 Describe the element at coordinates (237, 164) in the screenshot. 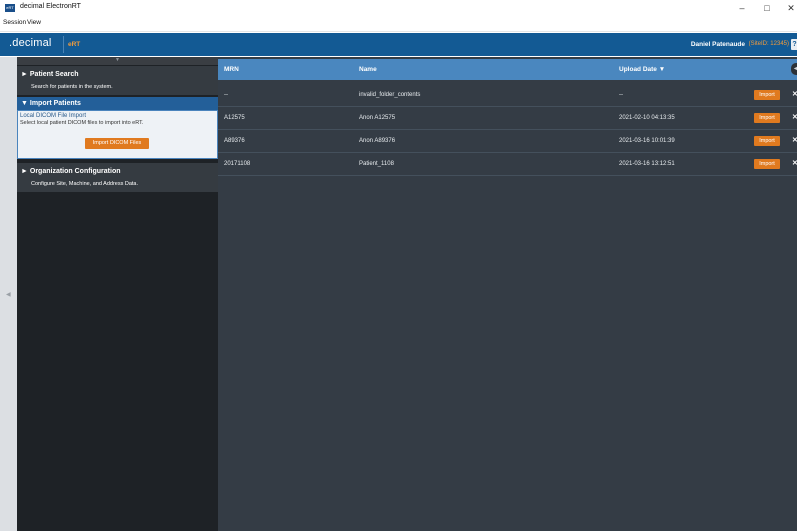

I see `row-mrn: 20171108` at that location.